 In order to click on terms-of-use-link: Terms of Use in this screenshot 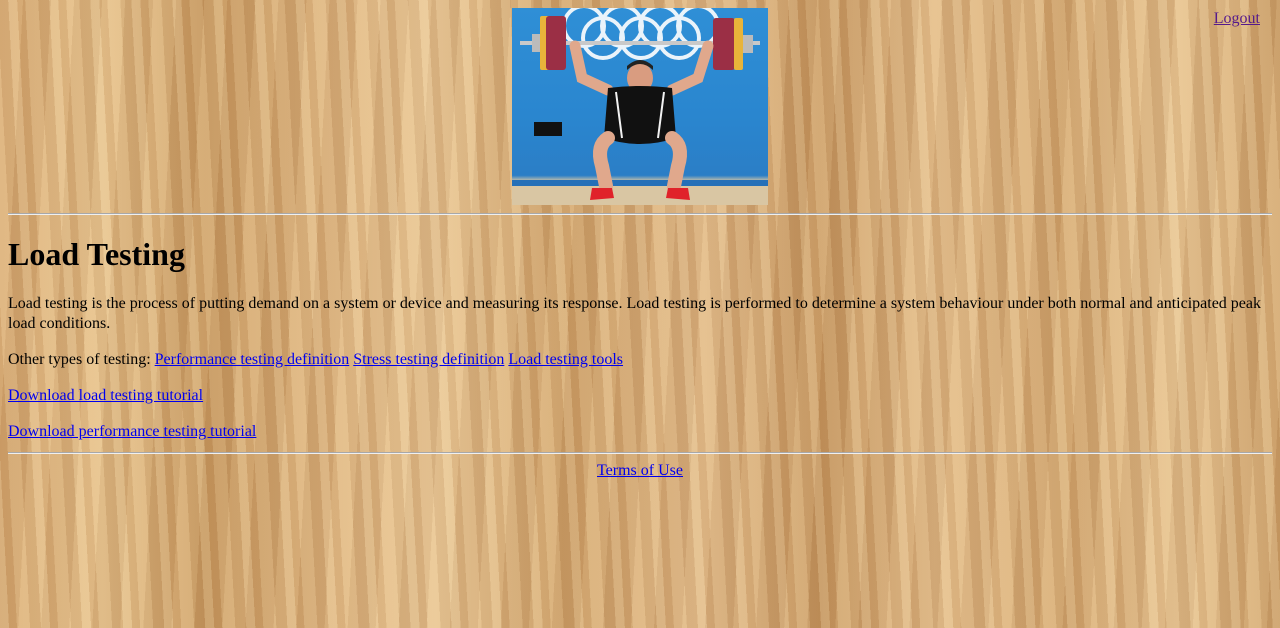, I will do `click(640, 470)`.